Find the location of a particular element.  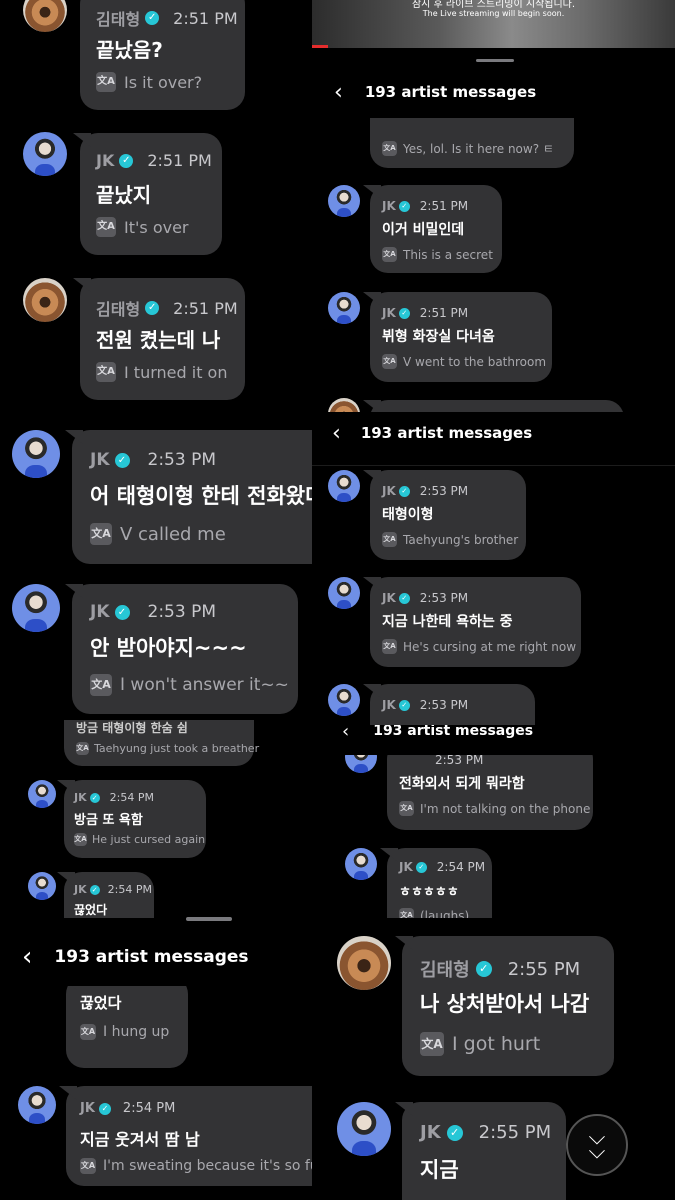

scroll-to-bottom-button: ⌵ ⌵ is located at coordinates (597, 1145).